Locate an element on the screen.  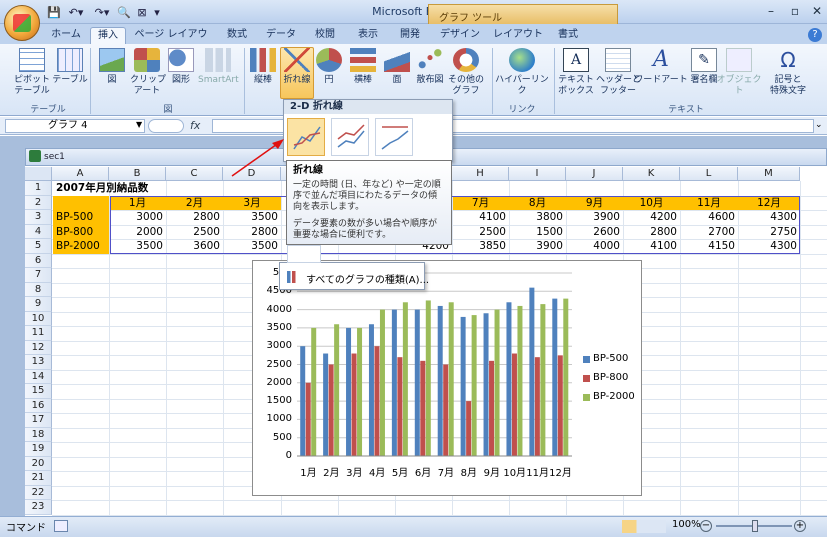
row-header-2: 2 is located at coordinates (38, 202).